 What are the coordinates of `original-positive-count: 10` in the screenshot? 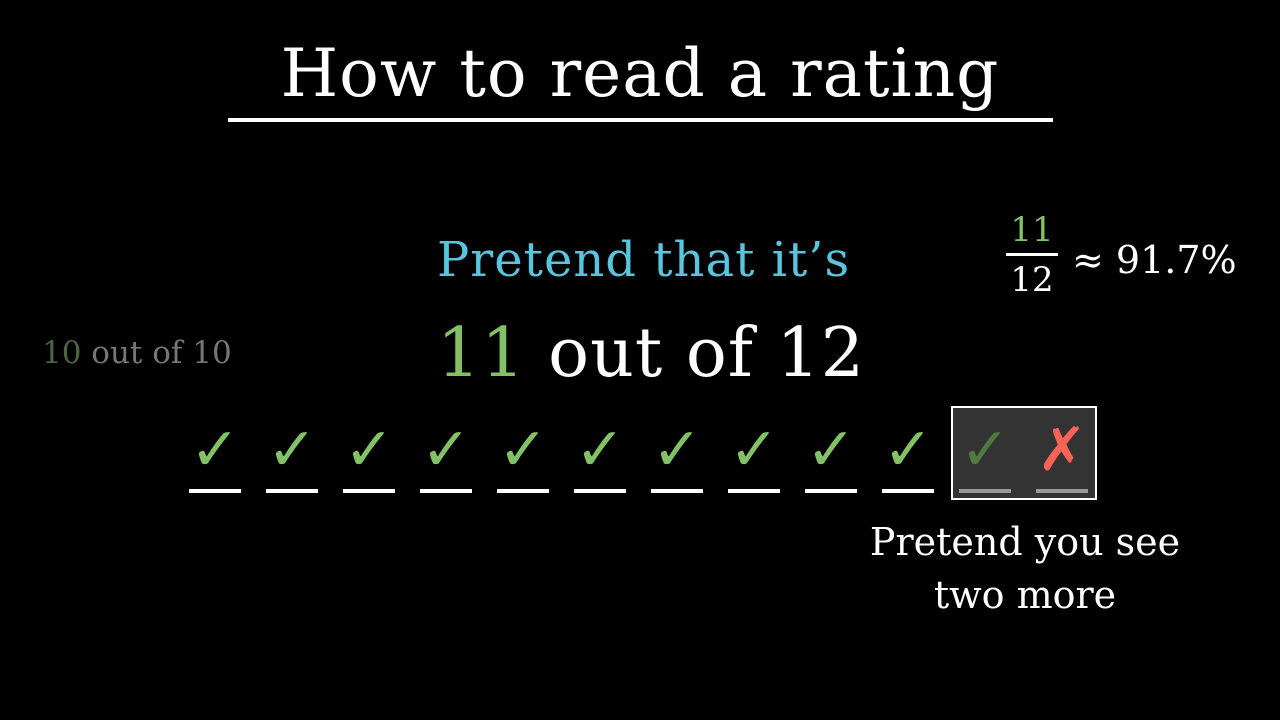 It's located at (62, 353).